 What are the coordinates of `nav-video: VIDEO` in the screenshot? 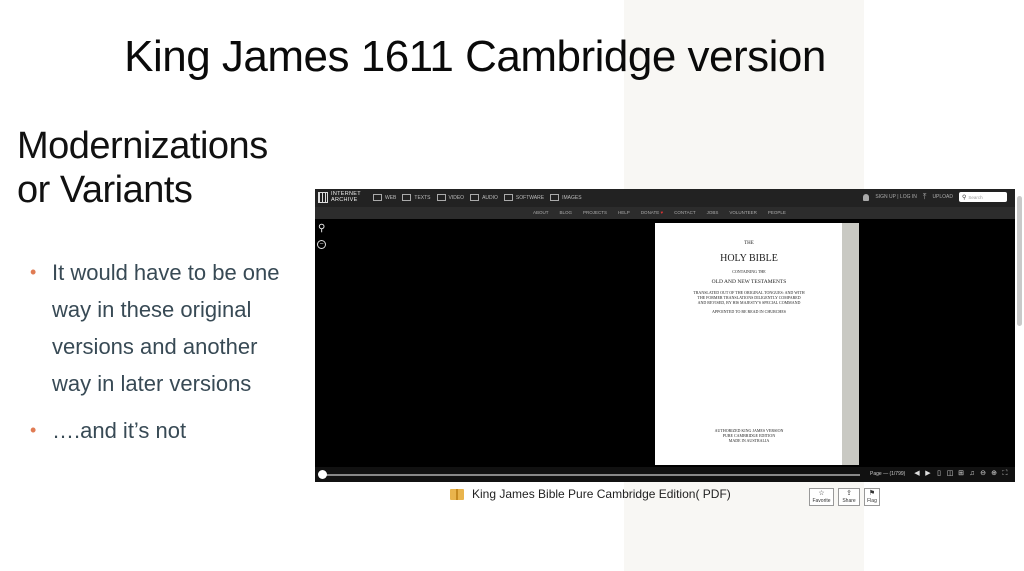 It's located at (450, 197).